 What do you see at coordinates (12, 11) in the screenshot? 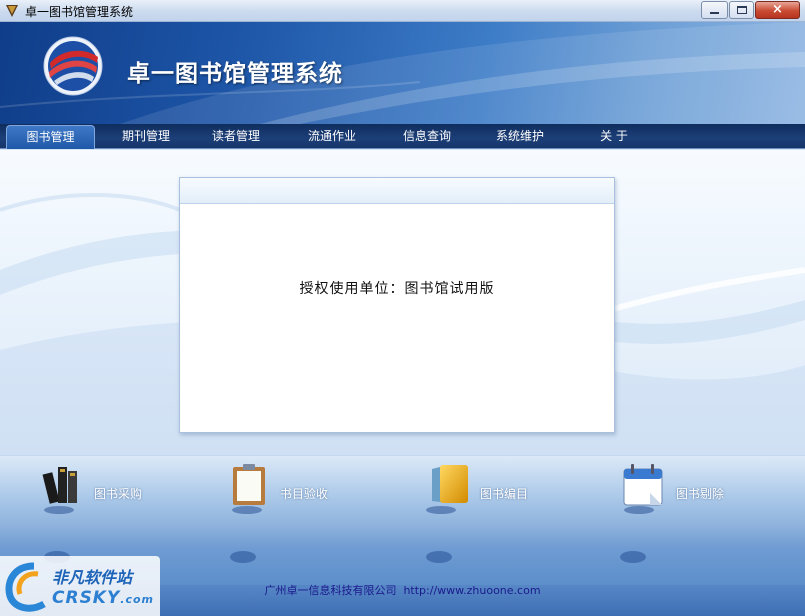
I see `app-icon` at bounding box center [12, 11].